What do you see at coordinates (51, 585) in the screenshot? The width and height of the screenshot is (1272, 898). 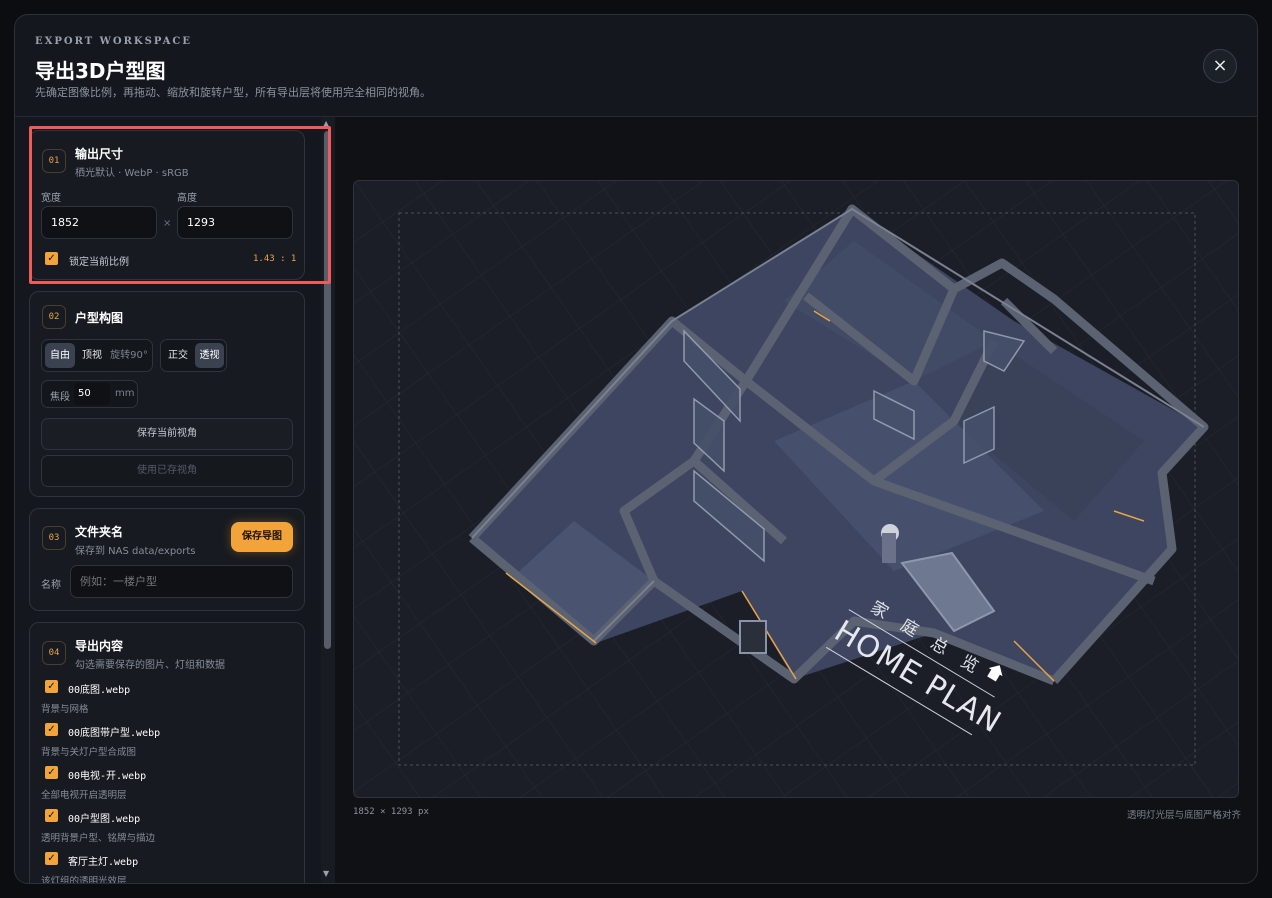 I see `name-label: 名称` at bounding box center [51, 585].